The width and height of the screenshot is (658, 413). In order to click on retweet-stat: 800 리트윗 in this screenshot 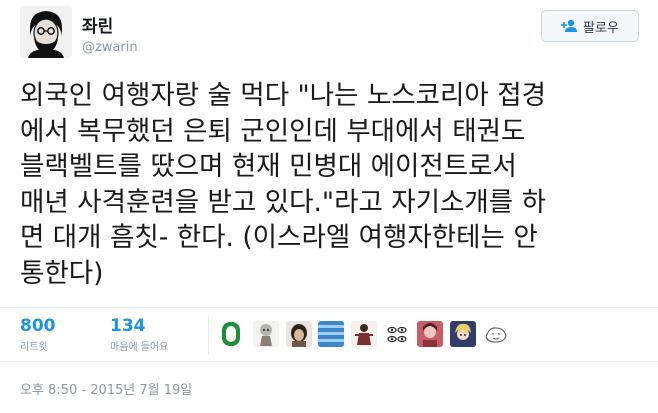, I will do `click(38, 334)`.